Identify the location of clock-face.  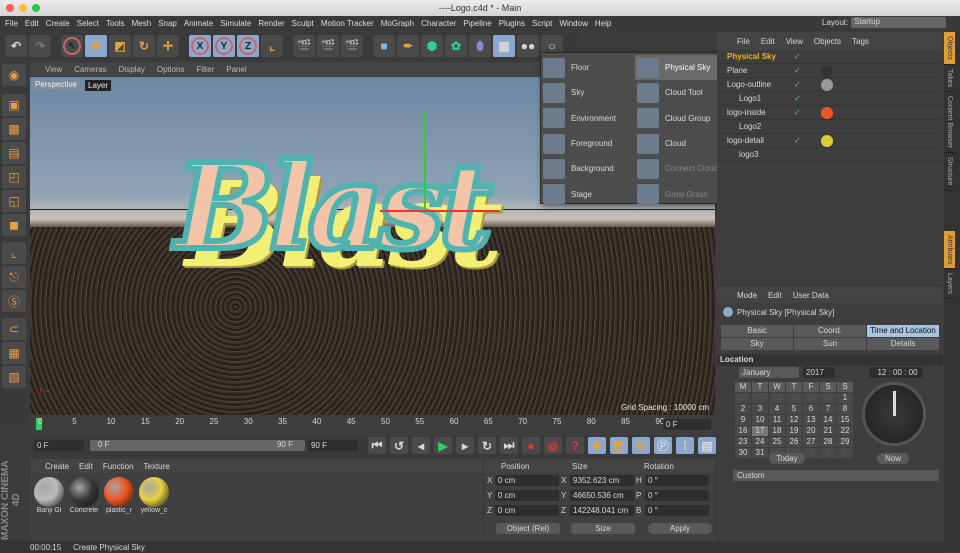
(894, 414).